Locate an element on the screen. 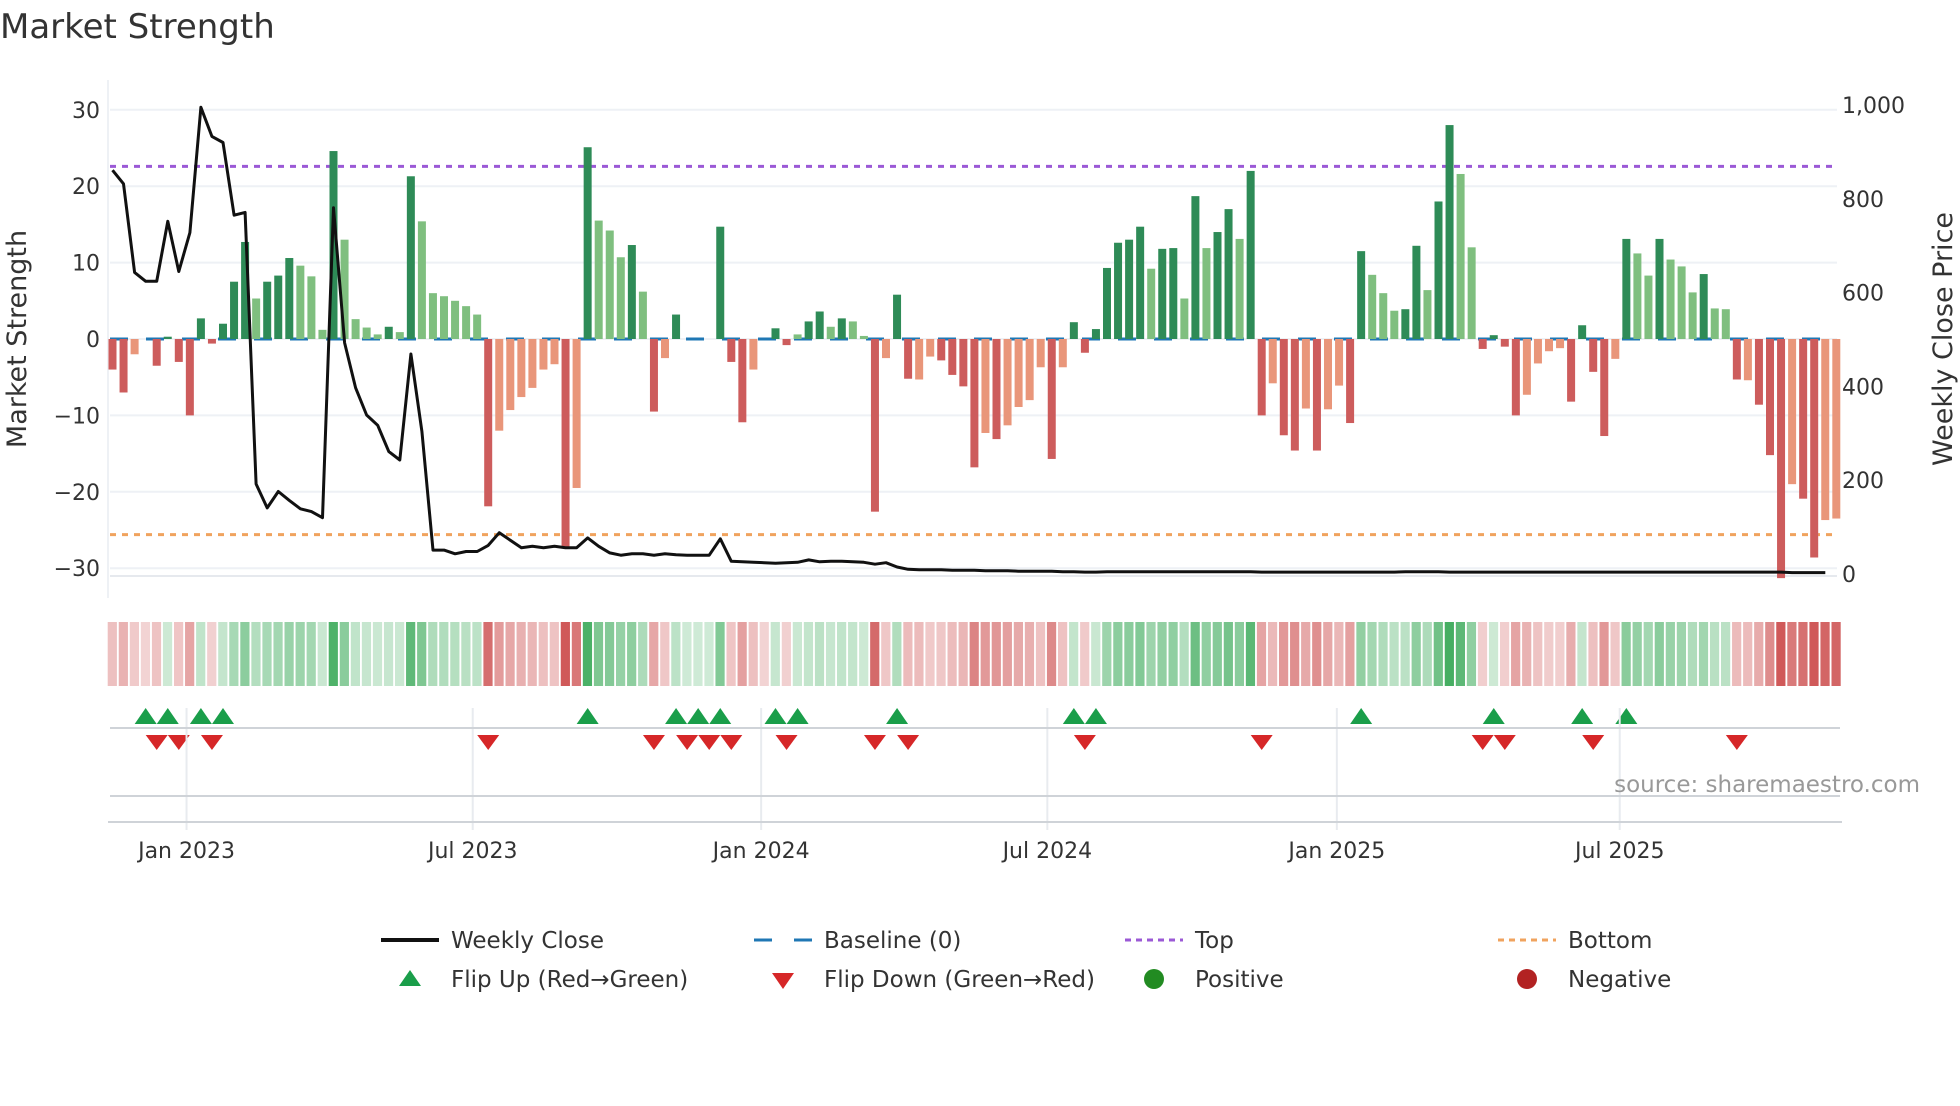 The image size is (1960, 1106). positive-dot-icon is located at coordinates (1154, 979).